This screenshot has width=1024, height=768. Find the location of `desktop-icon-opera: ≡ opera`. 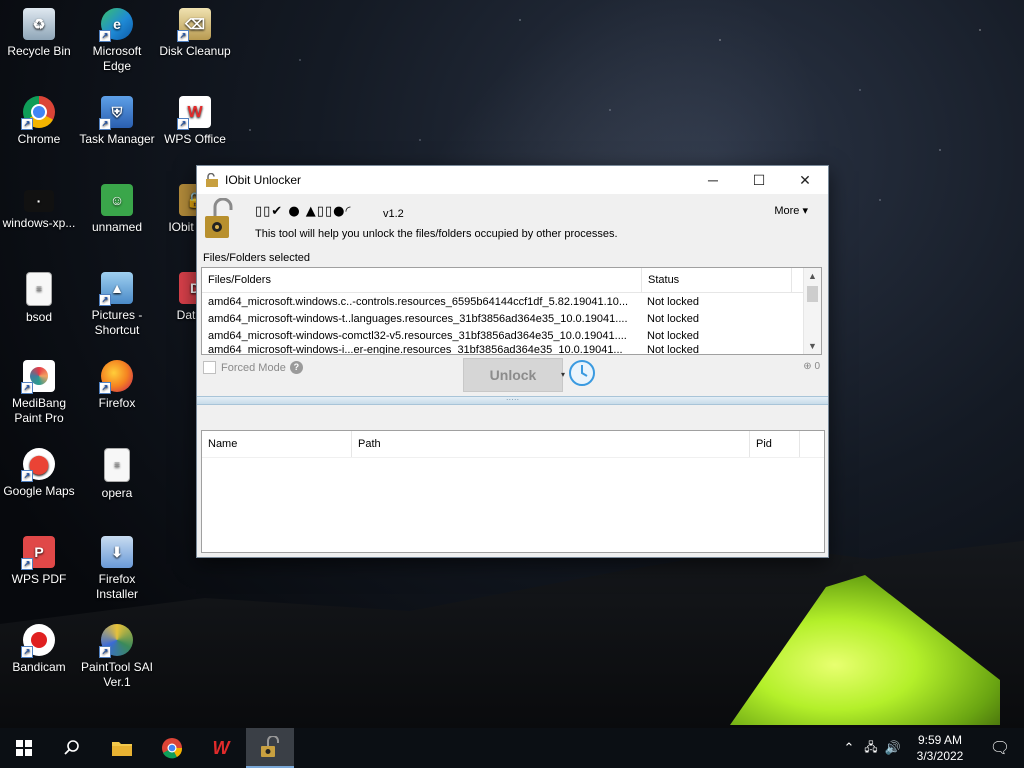

desktop-icon-opera: ≡ opera is located at coordinates (117, 474).